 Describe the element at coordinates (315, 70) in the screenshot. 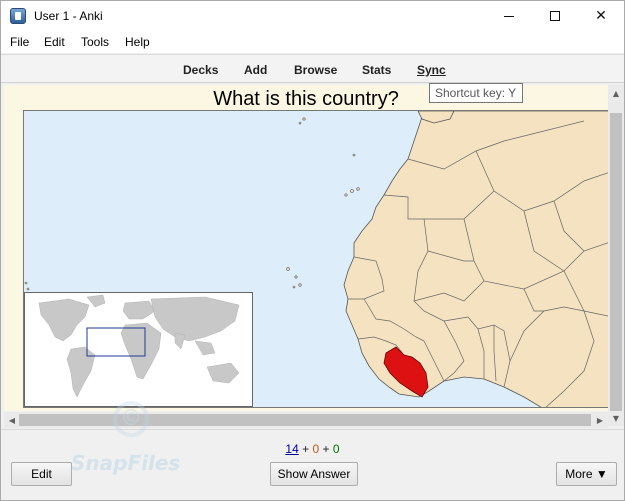

I see `toolbar-browse-link: Browse` at that location.